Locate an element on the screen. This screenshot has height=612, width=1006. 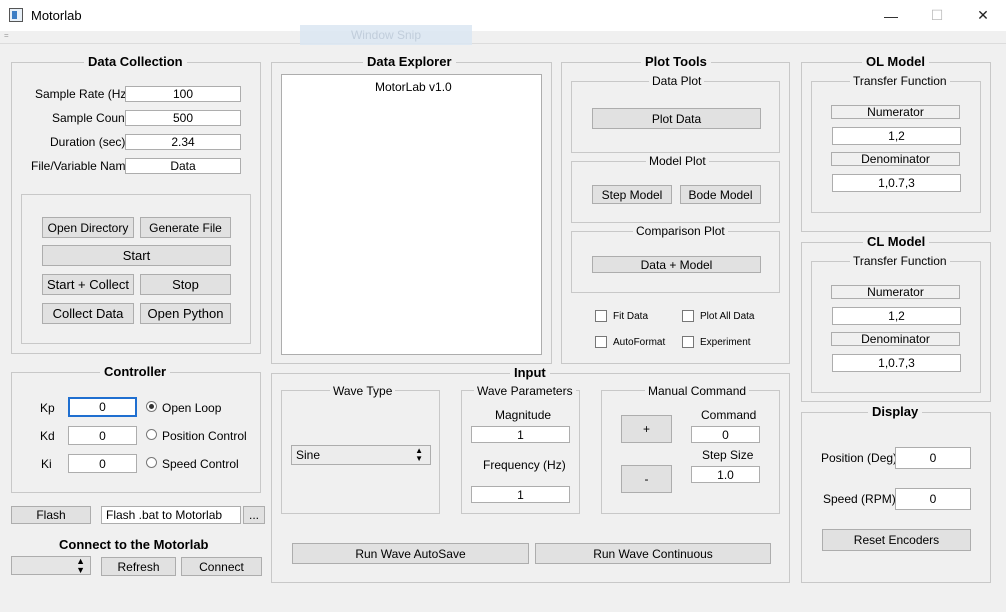
command-input: 0 is located at coordinates (725, 434).